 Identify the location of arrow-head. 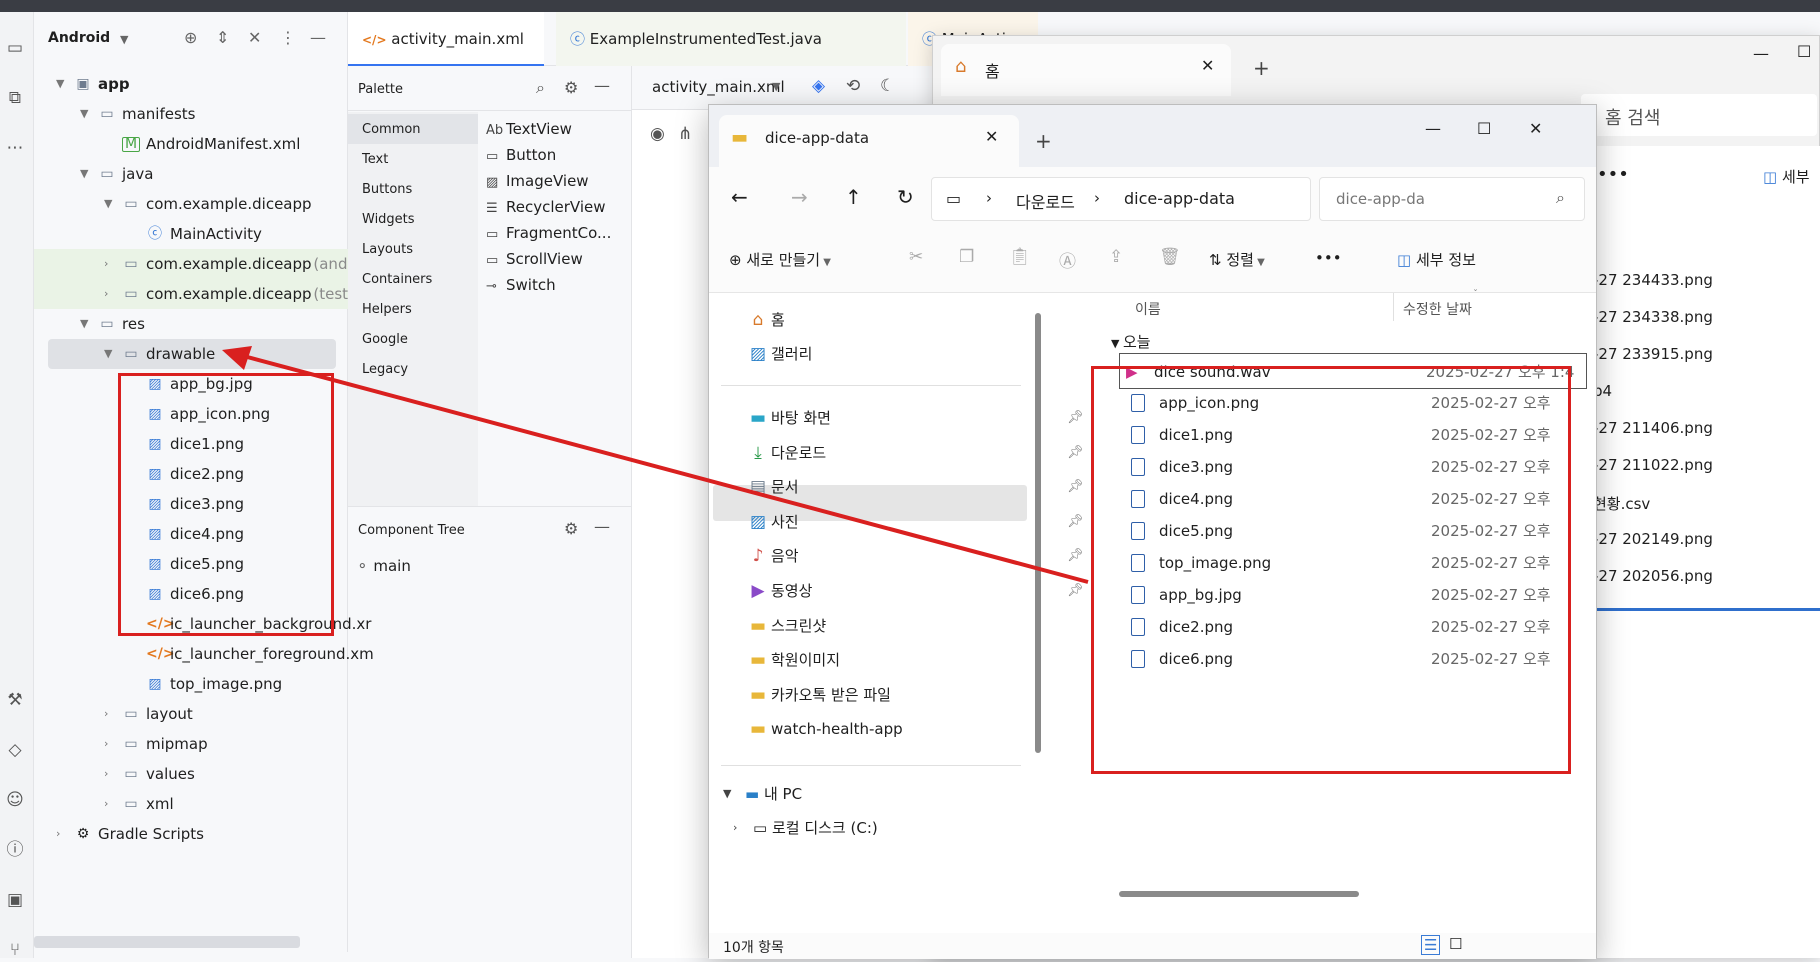
(237, 358).